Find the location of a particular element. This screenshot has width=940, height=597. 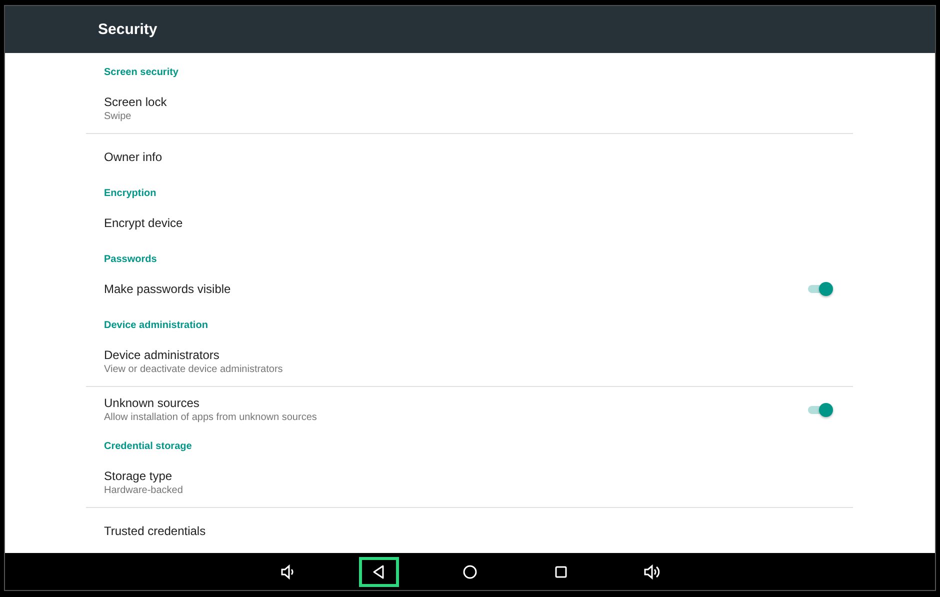

setting-summary: View or deactivate device administrators is located at coordinates (193, 369).